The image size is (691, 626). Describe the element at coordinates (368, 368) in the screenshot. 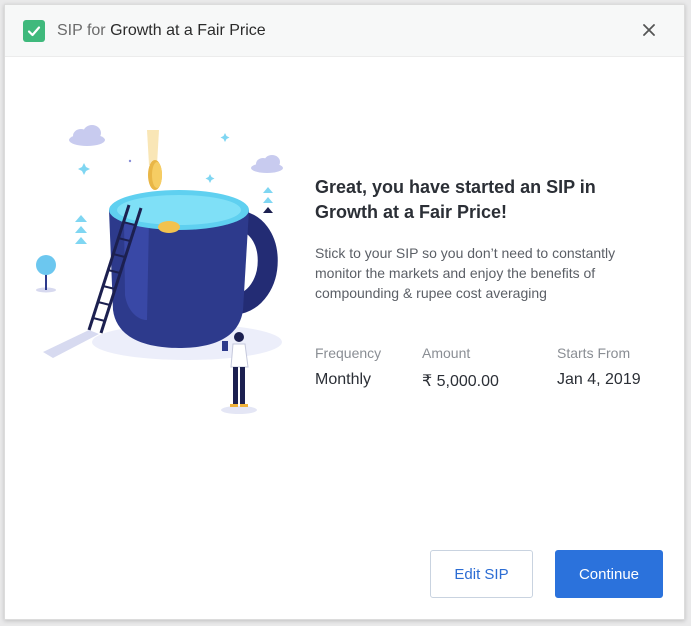

I see `detail-frequency: Frequency Monthly` at that location.